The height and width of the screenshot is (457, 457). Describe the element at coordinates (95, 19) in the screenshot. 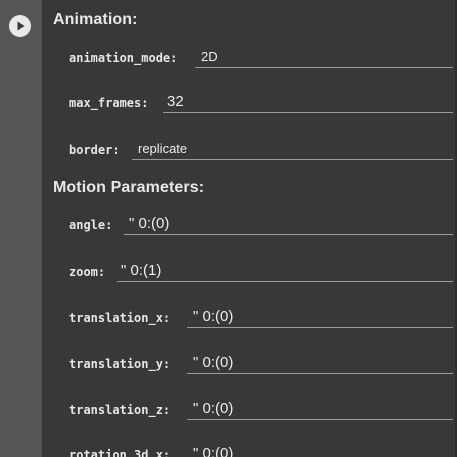

I see `section-heading-animation: Animation:` at that location.